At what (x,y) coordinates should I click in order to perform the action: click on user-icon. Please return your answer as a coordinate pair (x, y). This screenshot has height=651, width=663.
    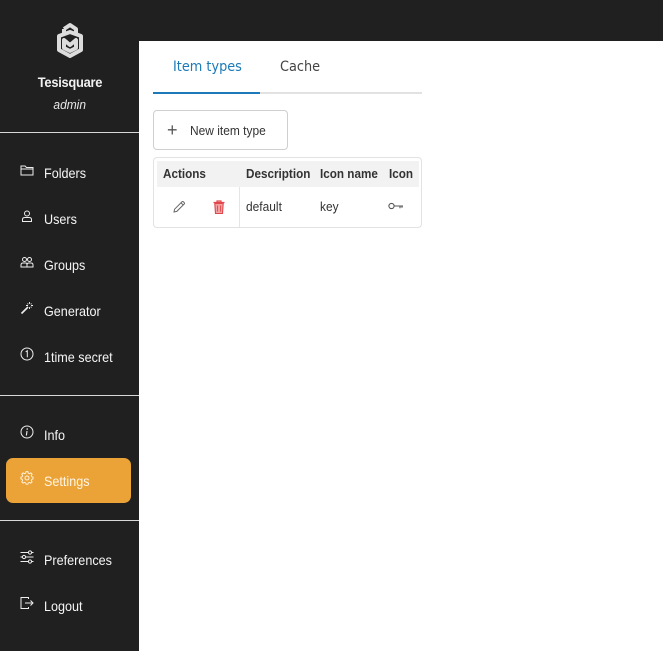
    Looking at the image, I should click on (27, 216).